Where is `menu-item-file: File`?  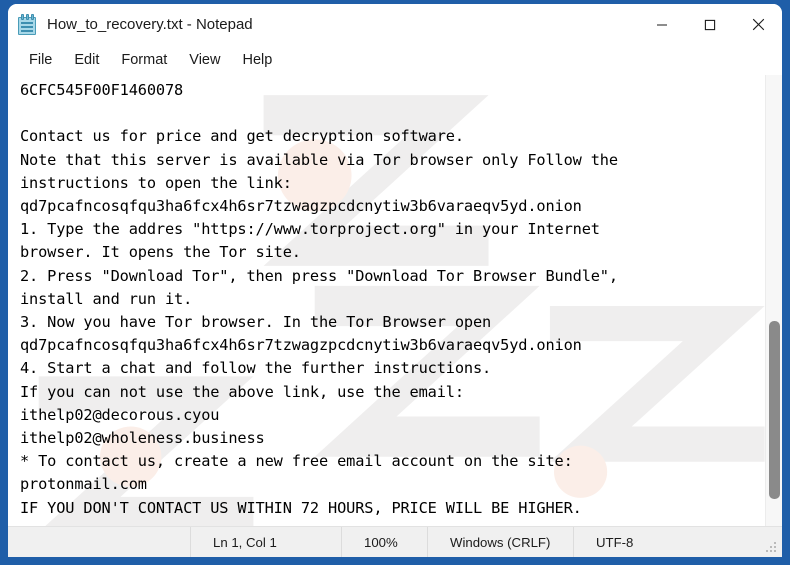 menu-item-file: File is located at coordinates (40, 60).